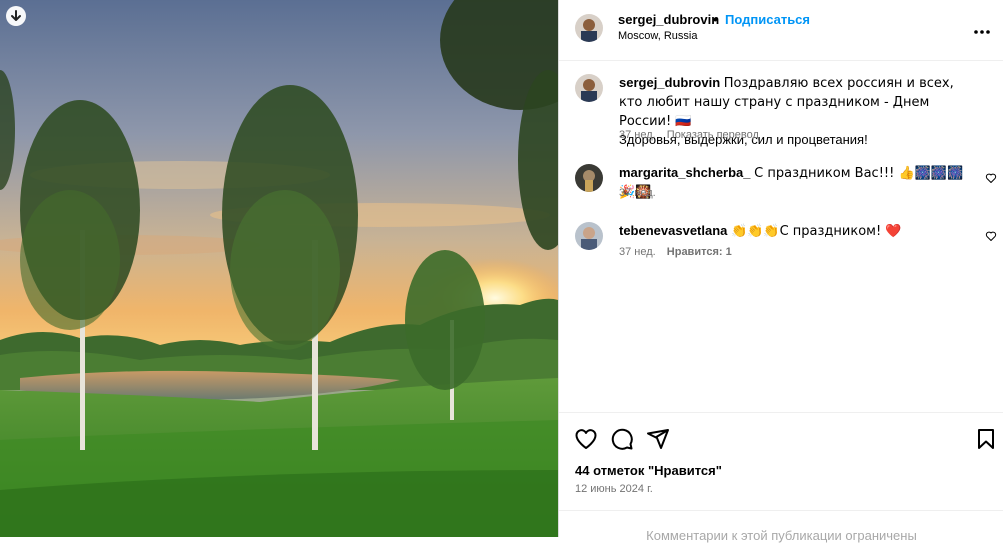  I want to click on likes-count: 44 отметок "Нравится", so click(648, 470).